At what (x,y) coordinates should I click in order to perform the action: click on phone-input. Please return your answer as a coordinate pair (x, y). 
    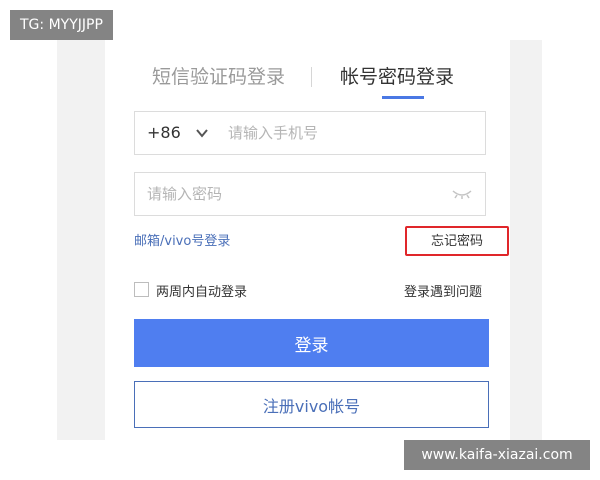
    Looking at the image, I should click on (350, 133).